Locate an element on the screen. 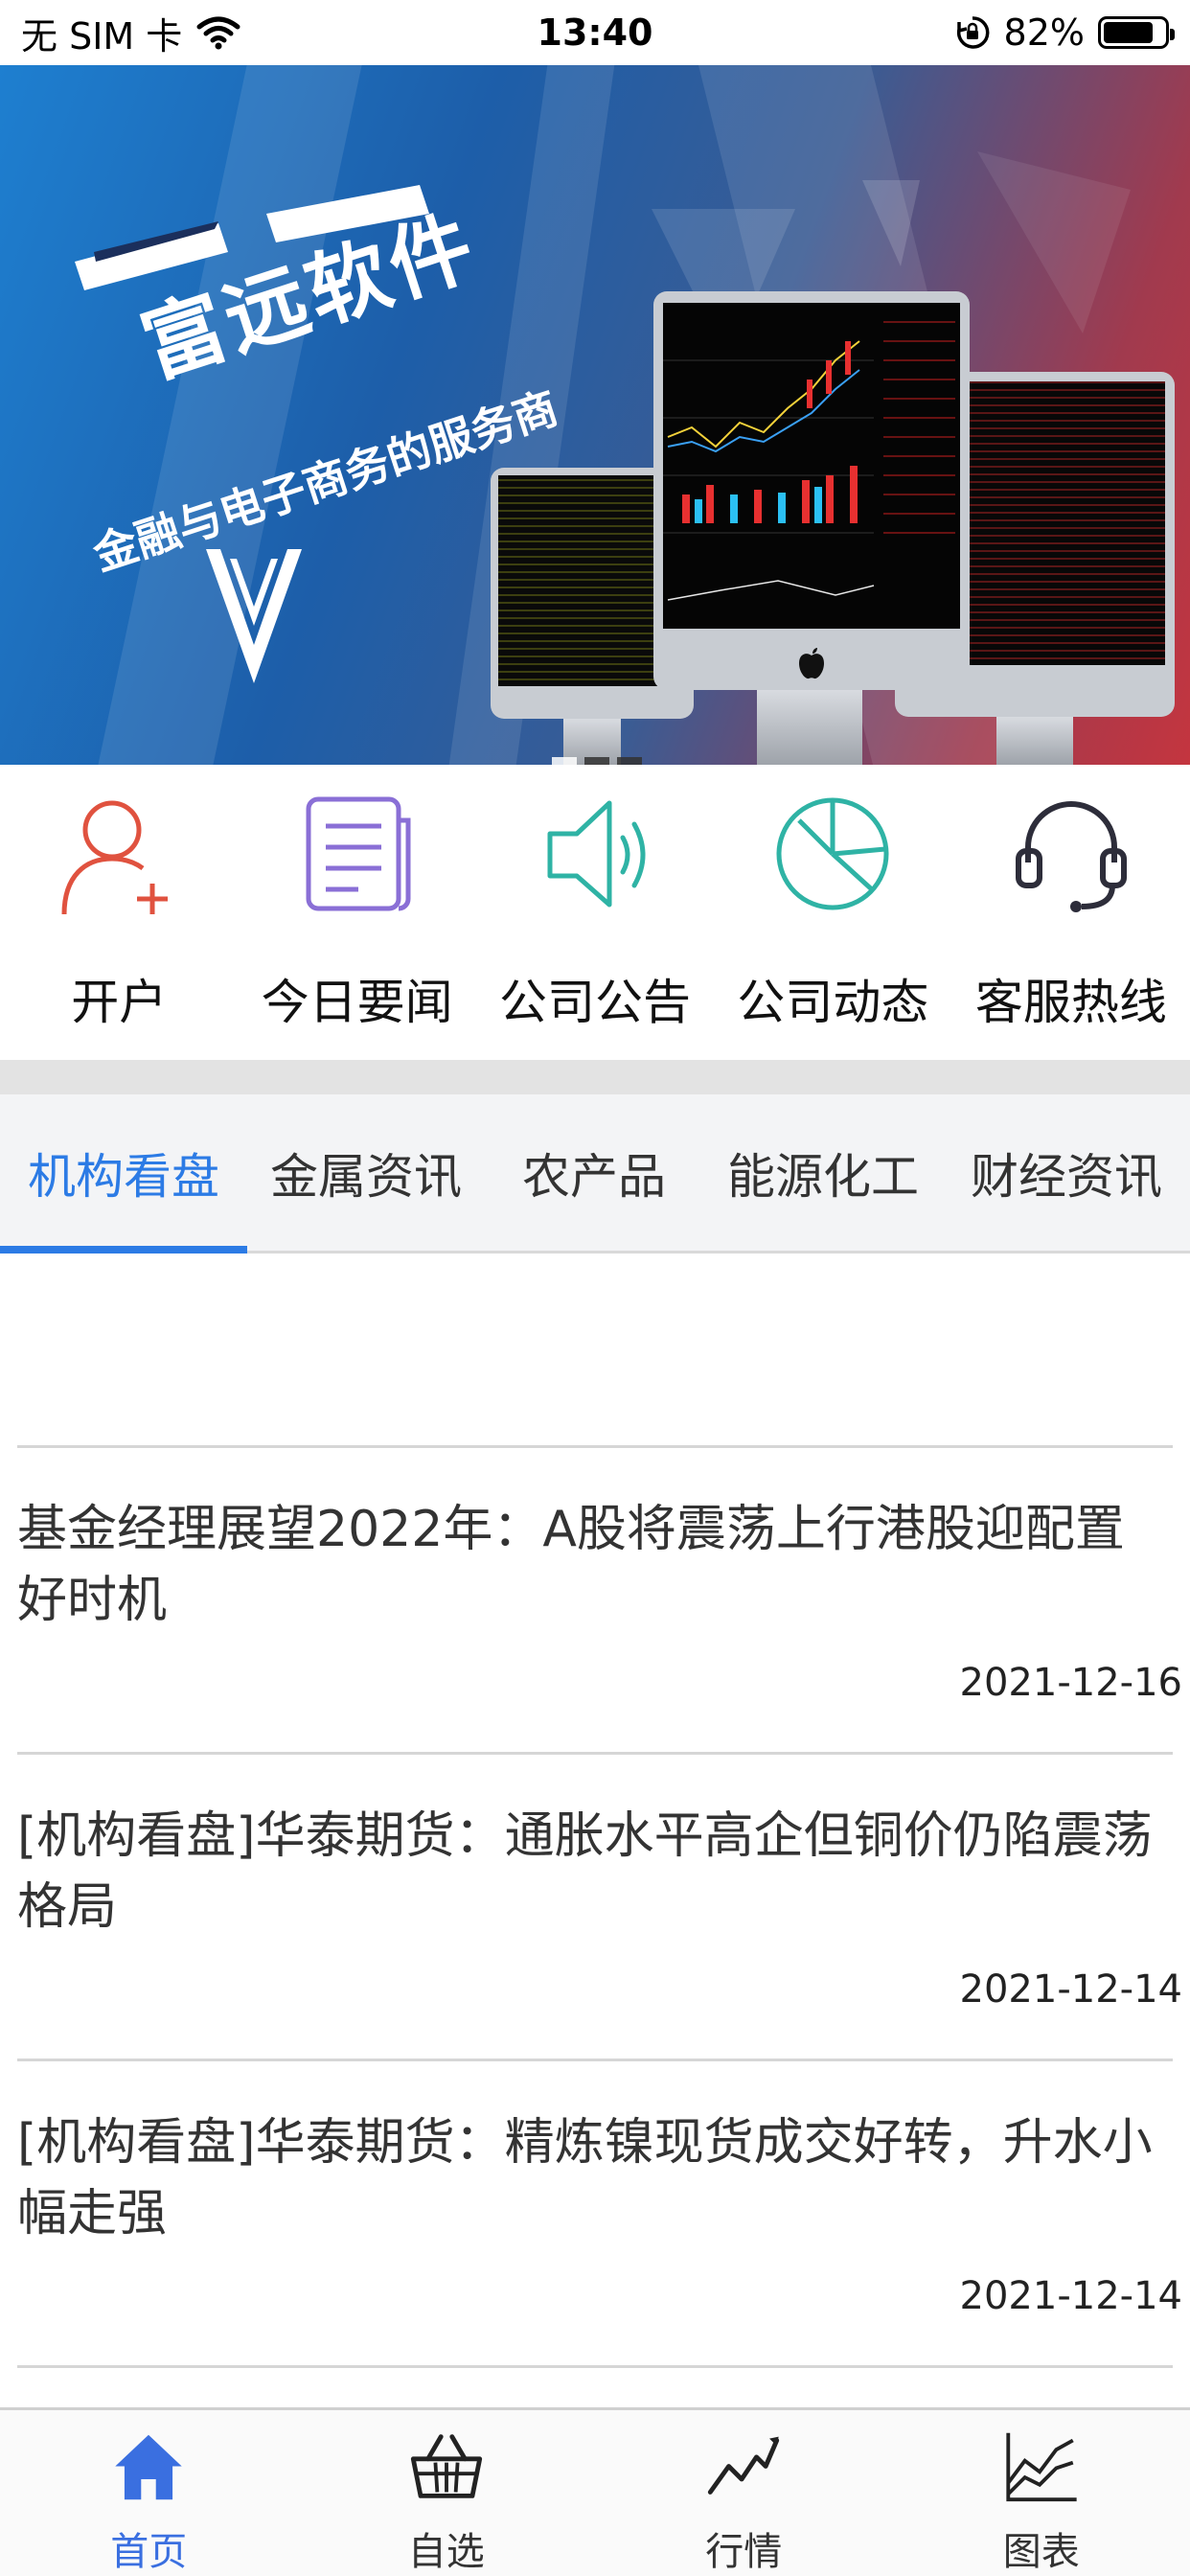 The image size is (1190, 2576). nav-label: 行情 is located at coordinates (744, 2552).